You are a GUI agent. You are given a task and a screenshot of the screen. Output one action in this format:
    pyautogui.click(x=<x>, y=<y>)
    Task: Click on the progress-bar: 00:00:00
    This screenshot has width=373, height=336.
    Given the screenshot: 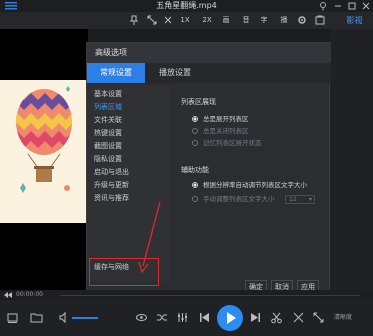 What is the action you would take?
    pyautogui.click(x=186, y=295)
    